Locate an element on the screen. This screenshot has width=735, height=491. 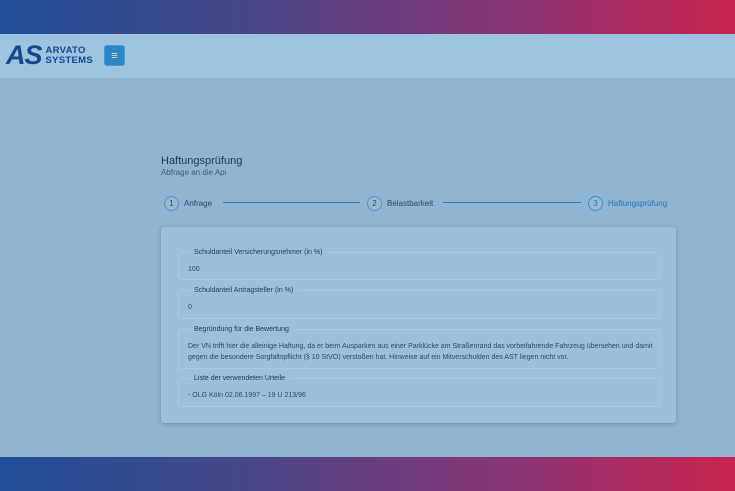
bottom-gradient-bar is located at coordinates (367, 474).